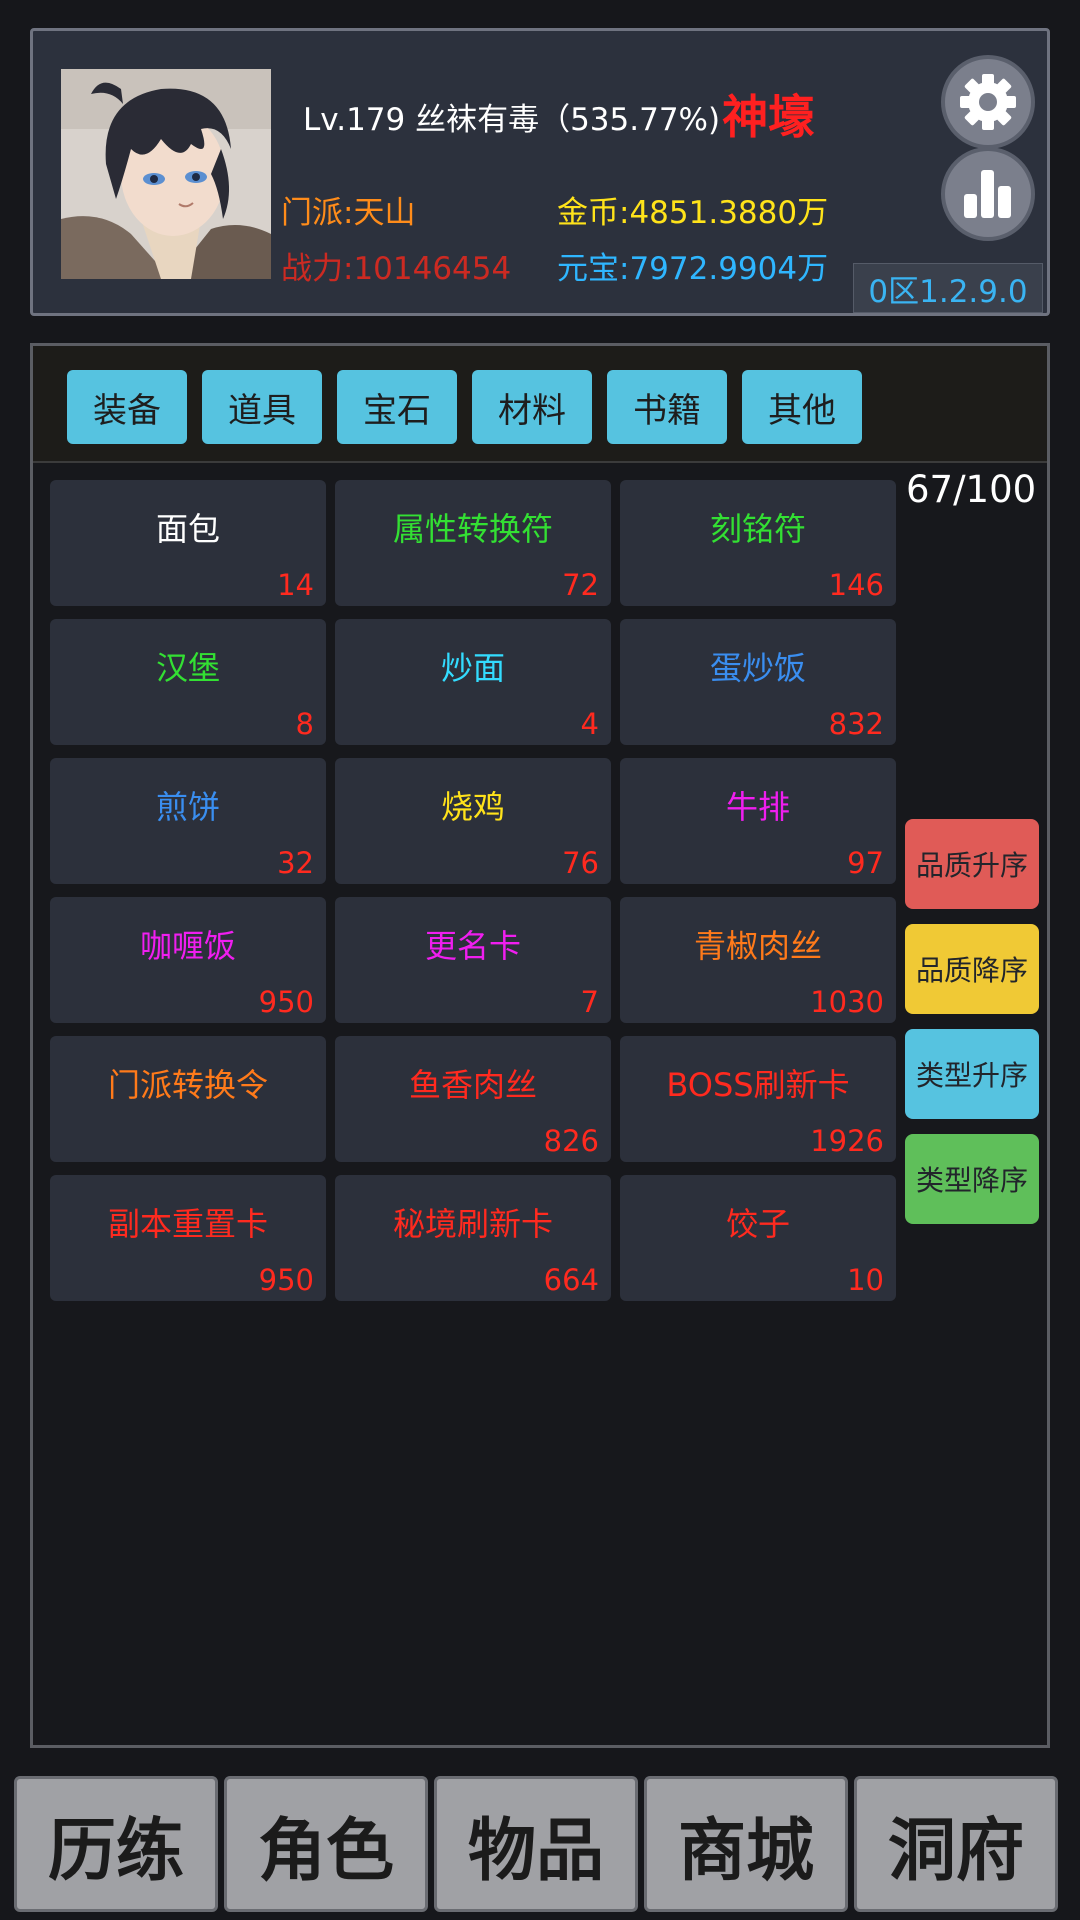  I want to click on item-name: 秘境刷新卡, so click(472, 1224).